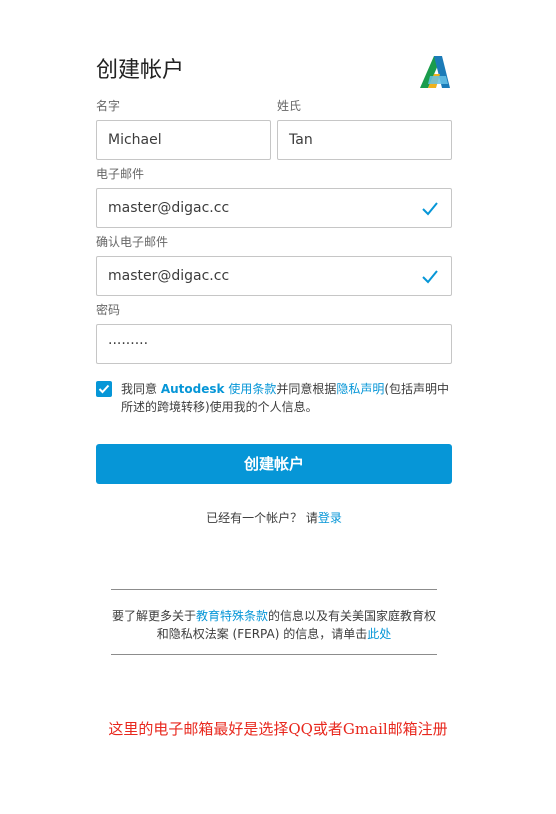 This screenshot has width=556, height=814. Describe the element at coordinates (274, 464) in the screenshot. I see `create-account-button: 创建帐户` at that location.